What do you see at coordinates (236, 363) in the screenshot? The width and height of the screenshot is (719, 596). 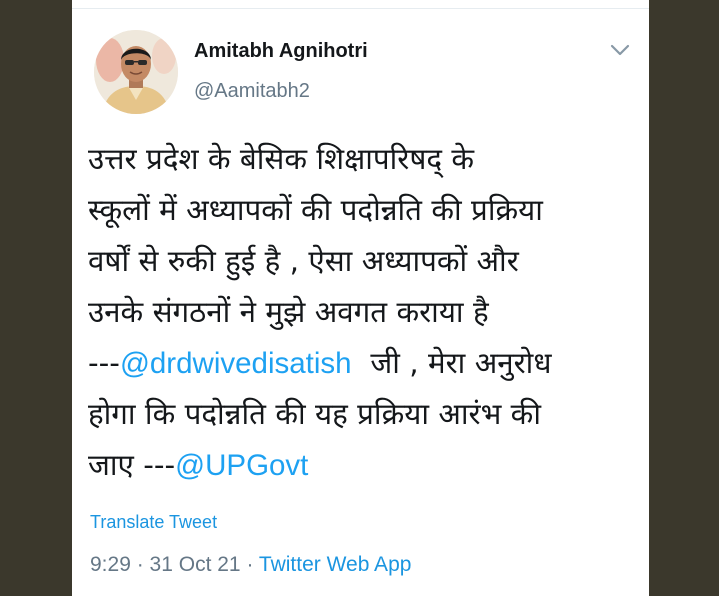 I see `mention-link: @drdwivedisatish` at bounding box center [236, 363].